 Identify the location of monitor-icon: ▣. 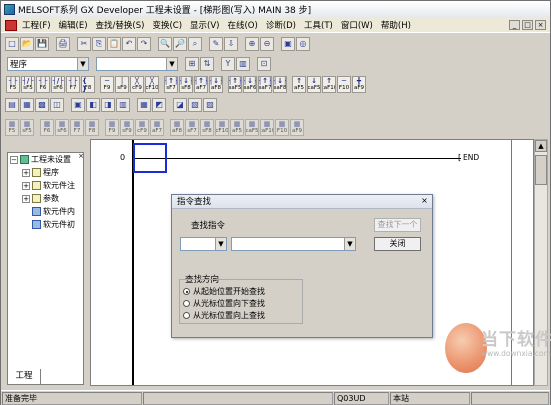
(288, 44).